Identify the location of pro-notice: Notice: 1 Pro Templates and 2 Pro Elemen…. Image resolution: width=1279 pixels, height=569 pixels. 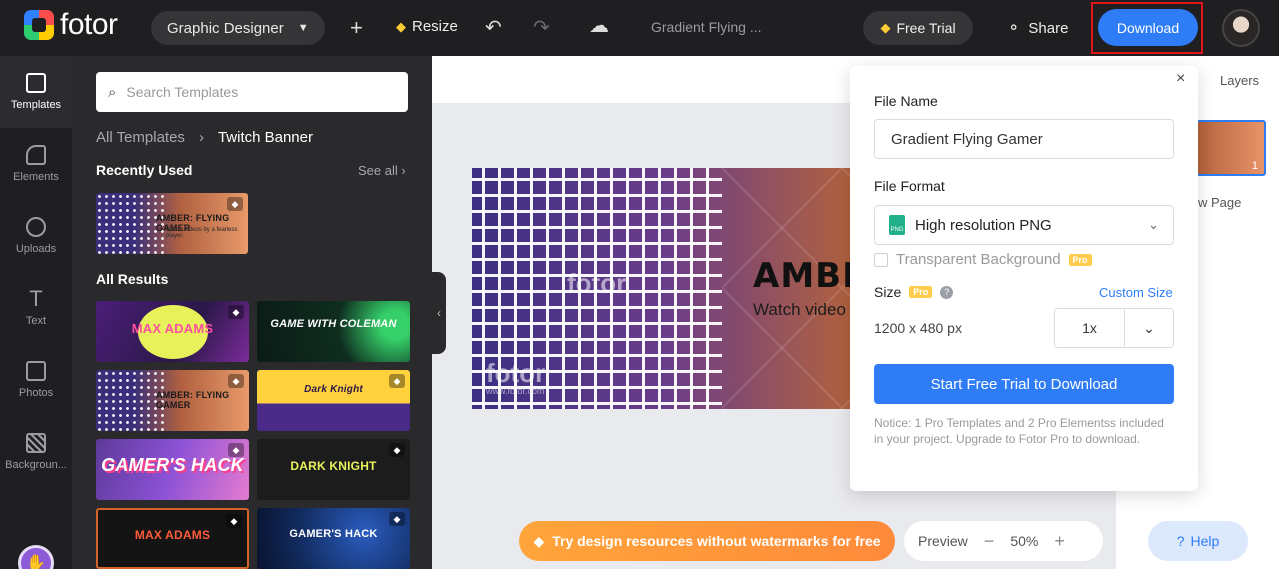
(1019, 431).